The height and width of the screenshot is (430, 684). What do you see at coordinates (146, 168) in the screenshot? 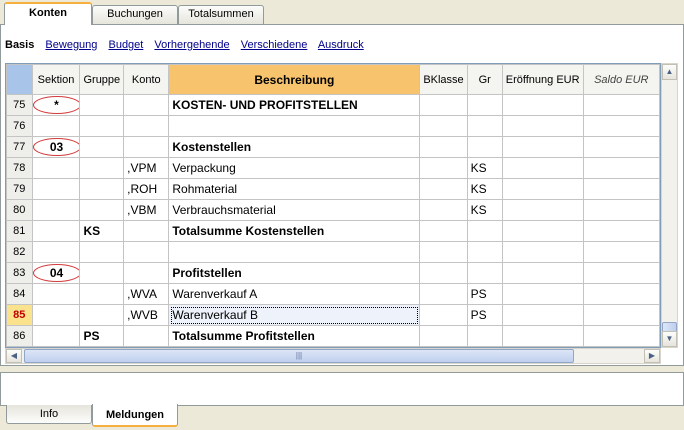
I see `cell-konto: ,VPM` at bounding box center [146, 168].